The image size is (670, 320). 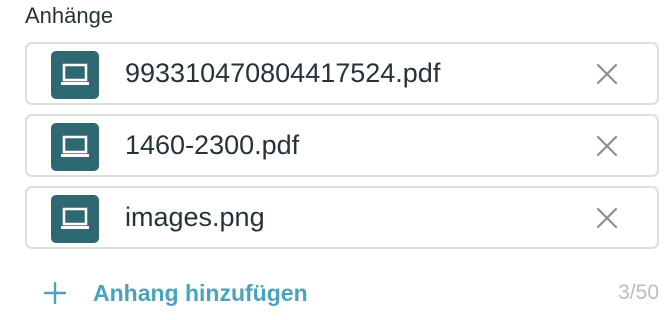 I want to click on attachments-footer: Anhang hinzufügen 3/50, so click(x=342, y=293).